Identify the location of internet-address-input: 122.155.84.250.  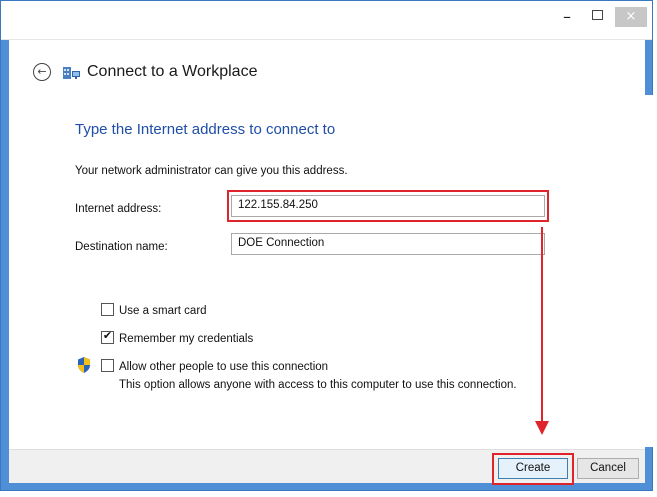
(388, 206).